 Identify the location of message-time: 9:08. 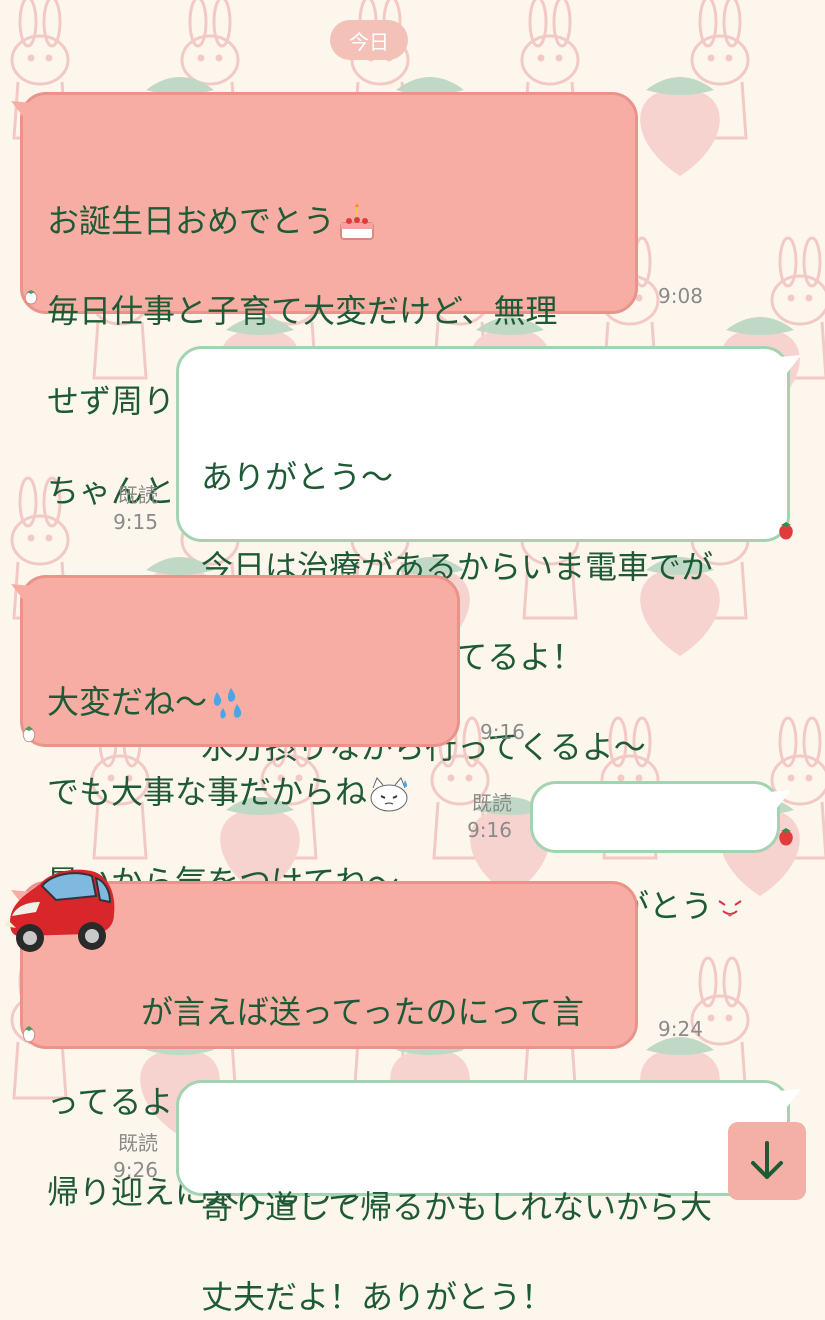
(680, 296).